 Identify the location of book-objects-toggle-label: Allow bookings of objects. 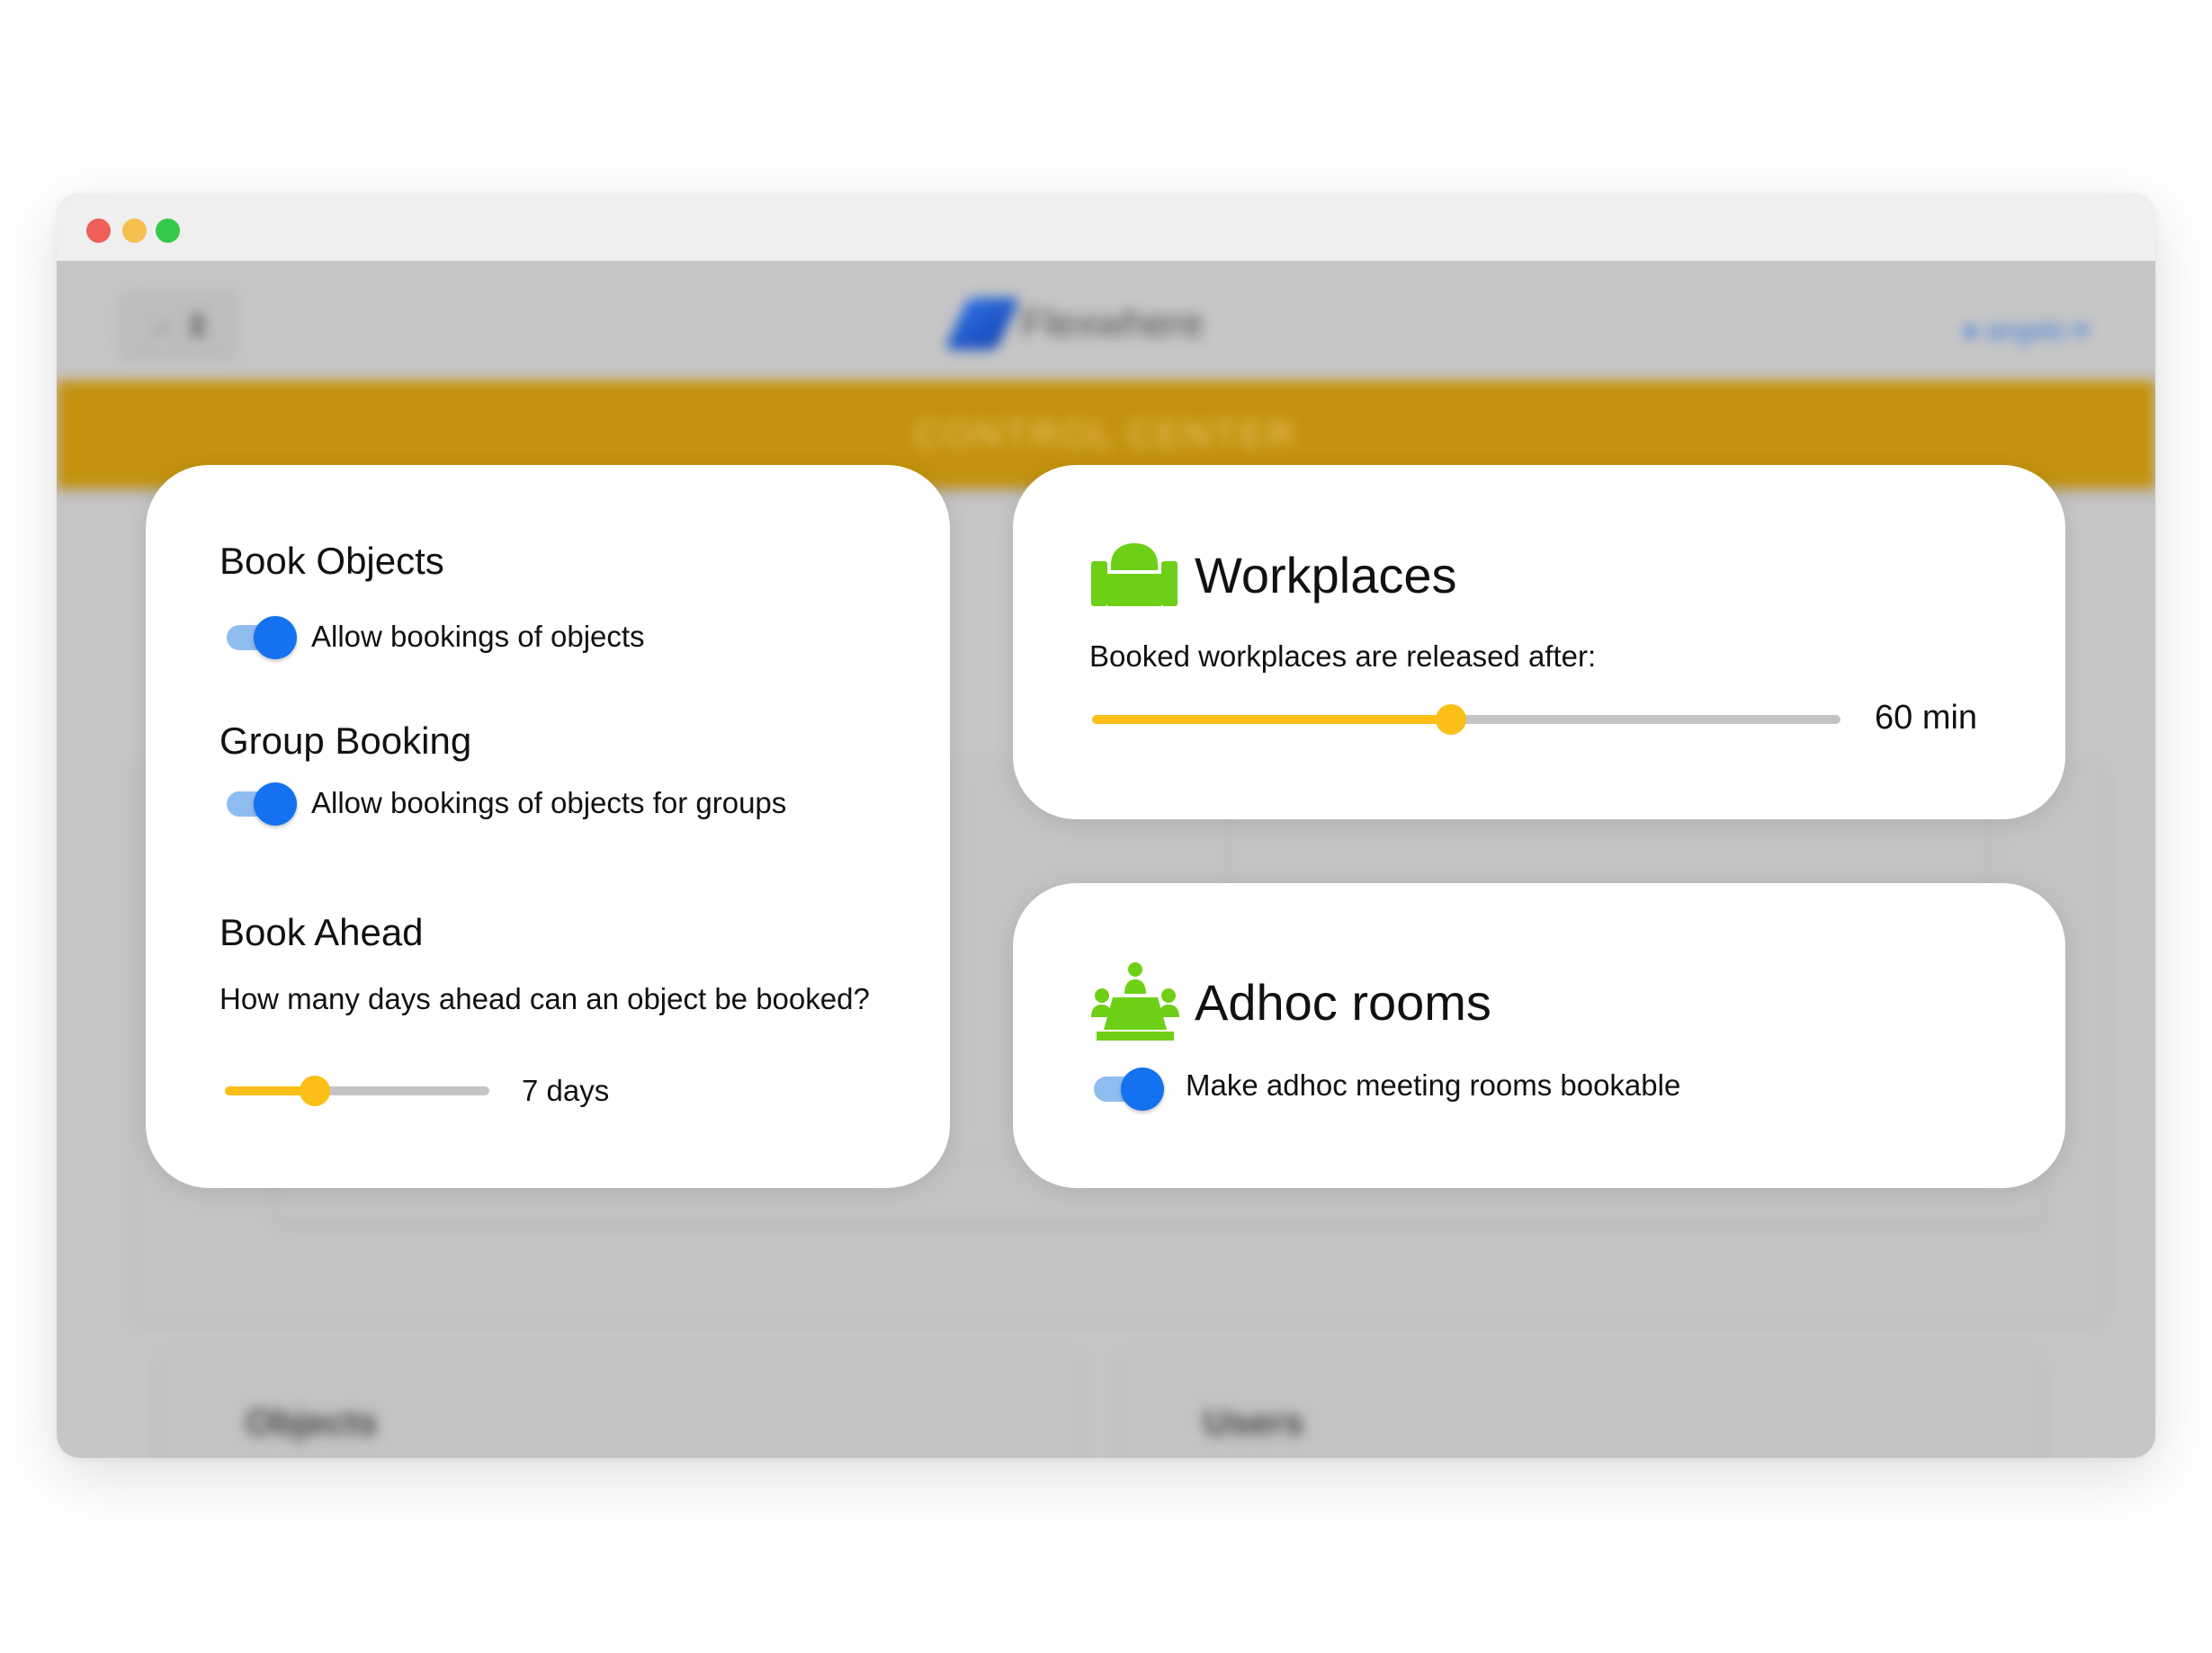
(478, 637).